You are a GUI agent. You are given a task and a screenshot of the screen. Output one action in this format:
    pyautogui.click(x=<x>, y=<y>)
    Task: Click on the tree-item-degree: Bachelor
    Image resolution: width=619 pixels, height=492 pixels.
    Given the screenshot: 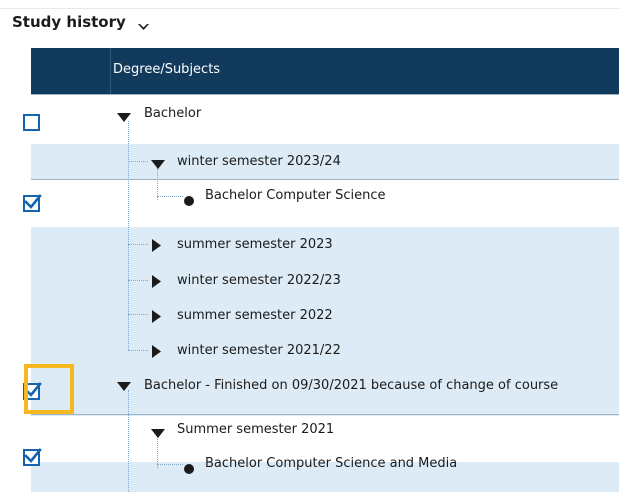 What is the action you would take?
    pyautogui.click(x=172, y=113)
    